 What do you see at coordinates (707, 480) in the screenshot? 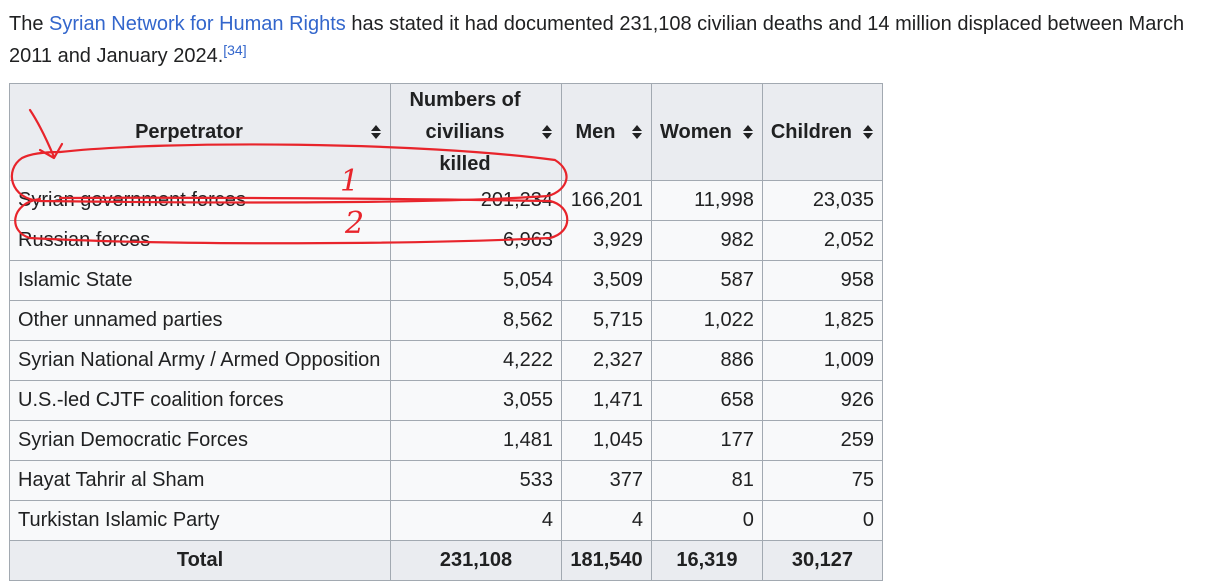
I see `cell-women: 81` at bounding box center [707, 480].